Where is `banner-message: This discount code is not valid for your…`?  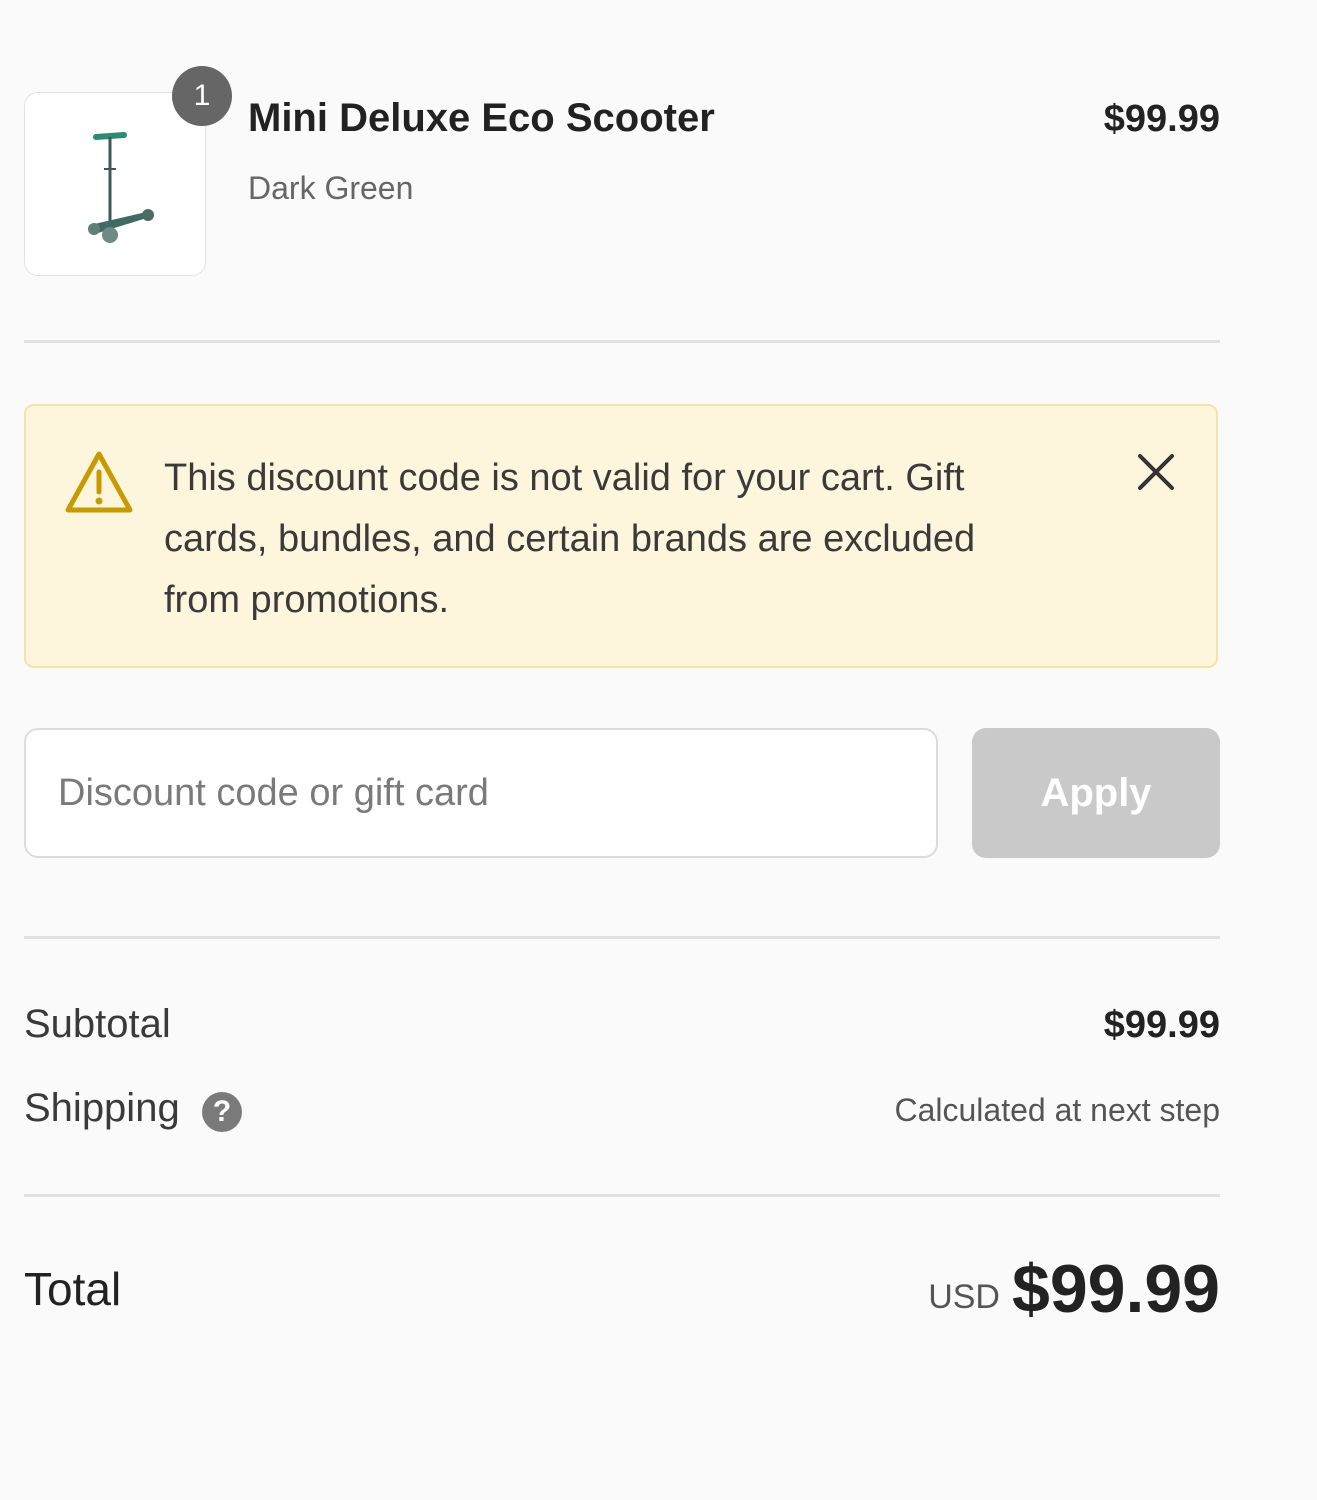 banner-message: This discount code is not valid for your… is located at coordinates (570, 539).